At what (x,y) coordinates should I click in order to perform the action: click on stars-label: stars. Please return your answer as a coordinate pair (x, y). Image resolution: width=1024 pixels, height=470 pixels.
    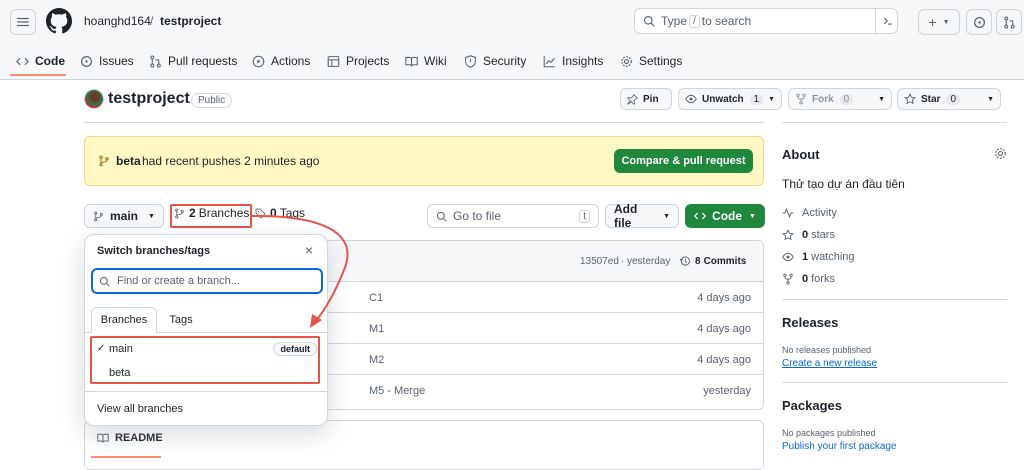
    Looking at the image, I should click on (823, 235).